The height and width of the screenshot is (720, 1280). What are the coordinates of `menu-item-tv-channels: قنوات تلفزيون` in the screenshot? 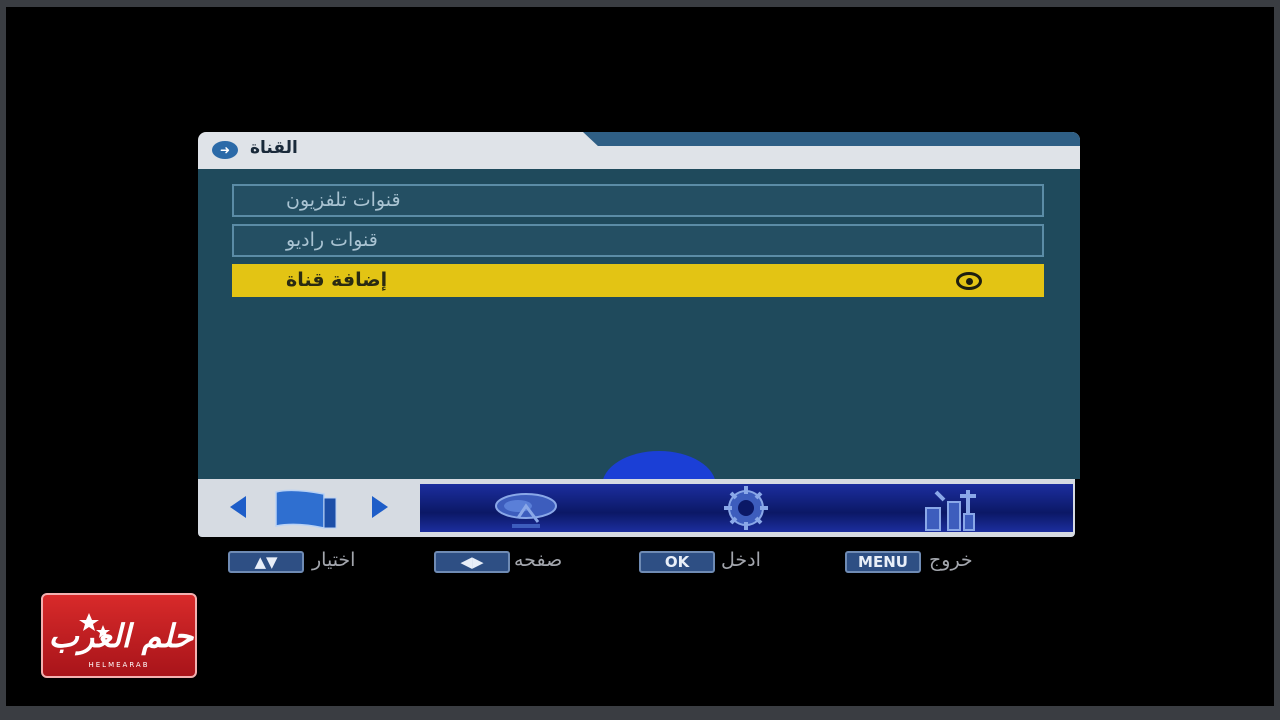 It's located at (638, 200).